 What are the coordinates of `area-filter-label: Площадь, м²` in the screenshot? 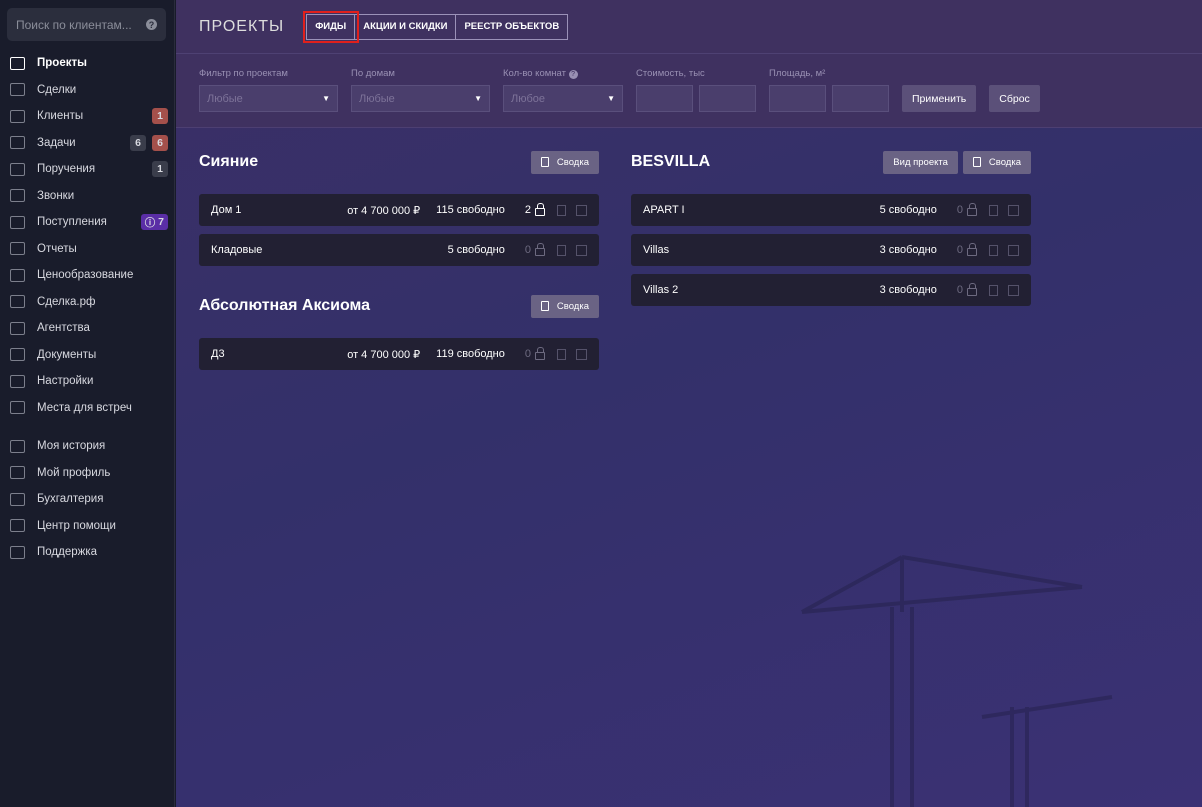 It's located at (797, 73).